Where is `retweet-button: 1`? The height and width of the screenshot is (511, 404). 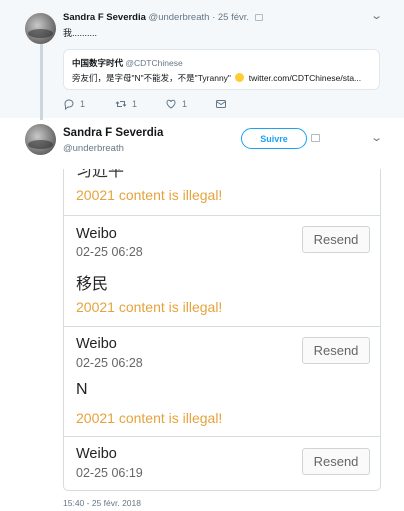 retweet-button: 1 is located at coordinates (126, 104).